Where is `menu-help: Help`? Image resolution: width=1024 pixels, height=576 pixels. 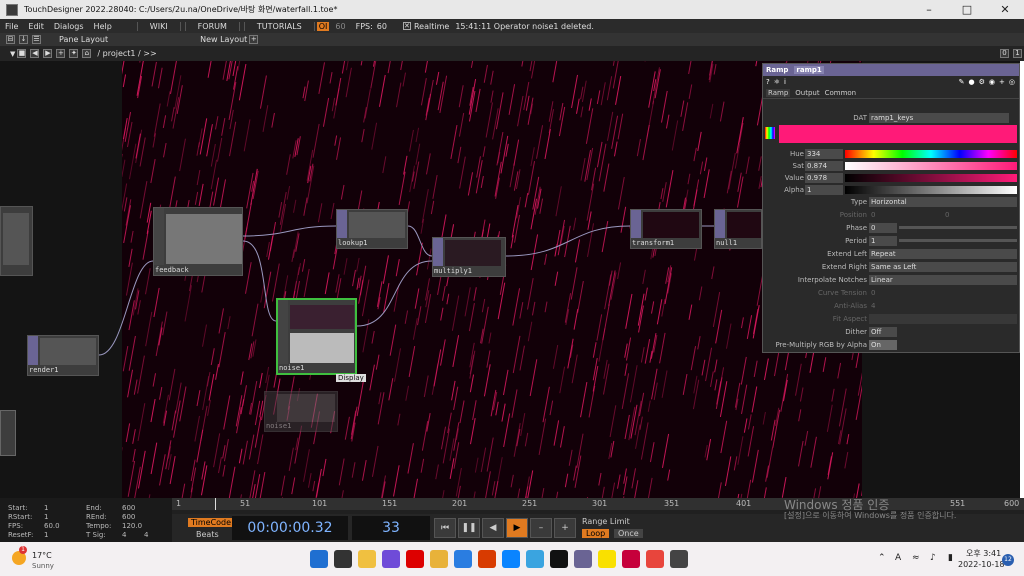
menu-help: Help is located at coordinates (103, 26).